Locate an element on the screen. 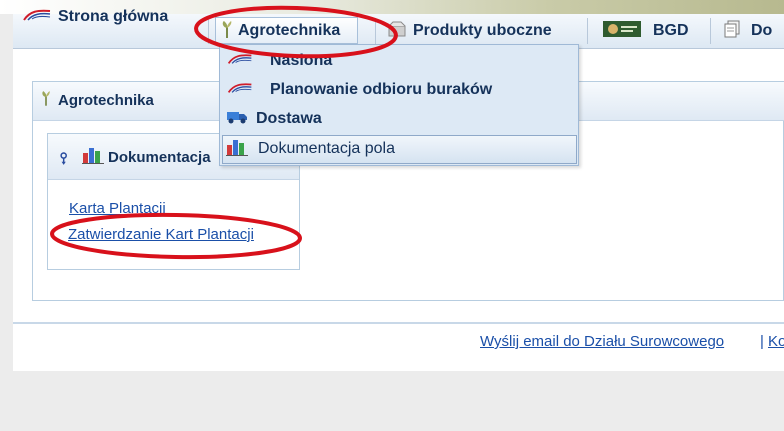 This screenshot has height=431, width=784. dropdown-item-planowanie: Planowanie odbioru buraków is located at coordinates (359, 90).